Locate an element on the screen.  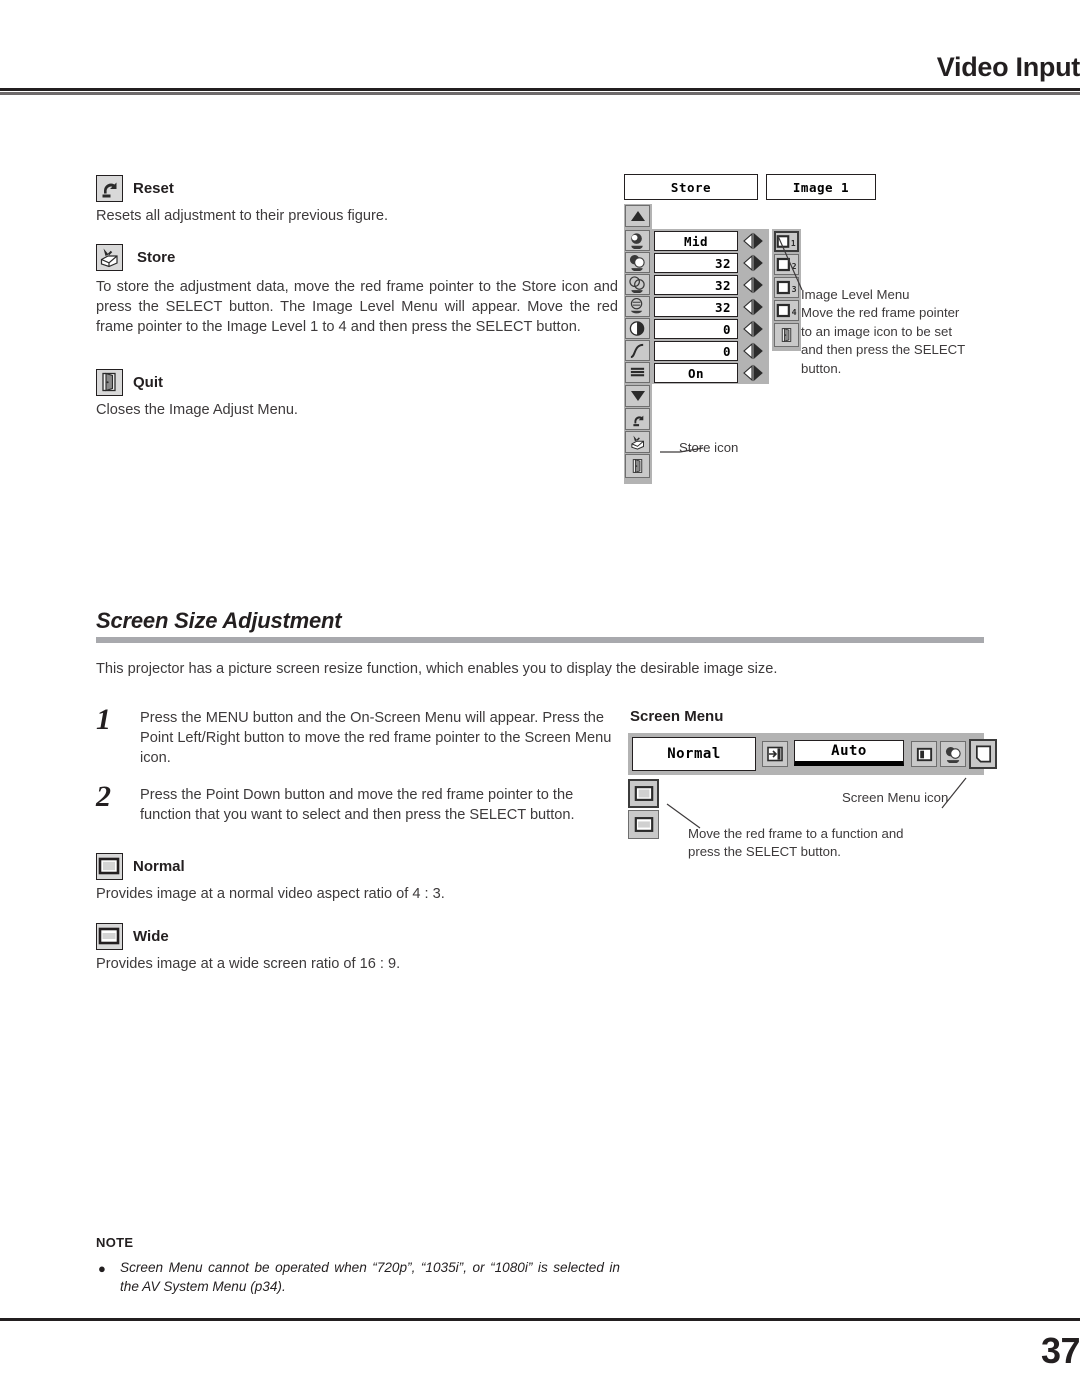
section-title: Screen Size Adjustment is located at coordinates (219, 620).